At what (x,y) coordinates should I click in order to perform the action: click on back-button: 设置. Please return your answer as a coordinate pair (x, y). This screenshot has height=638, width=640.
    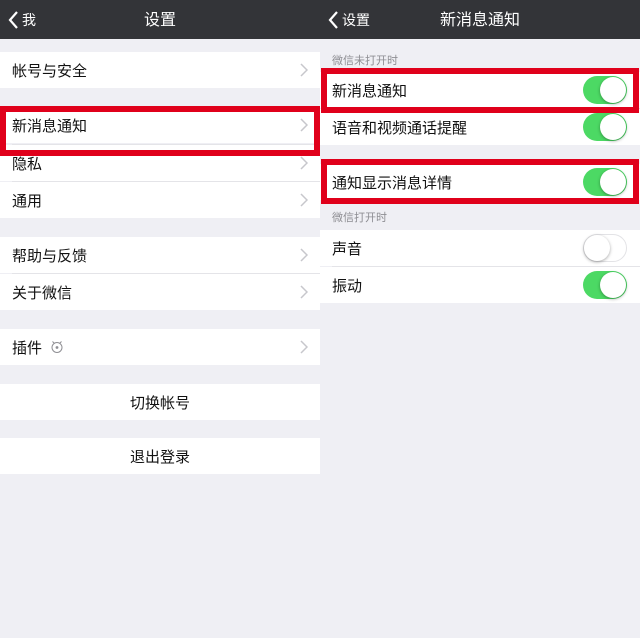
    Looking at the image, I should click on (349, 19).